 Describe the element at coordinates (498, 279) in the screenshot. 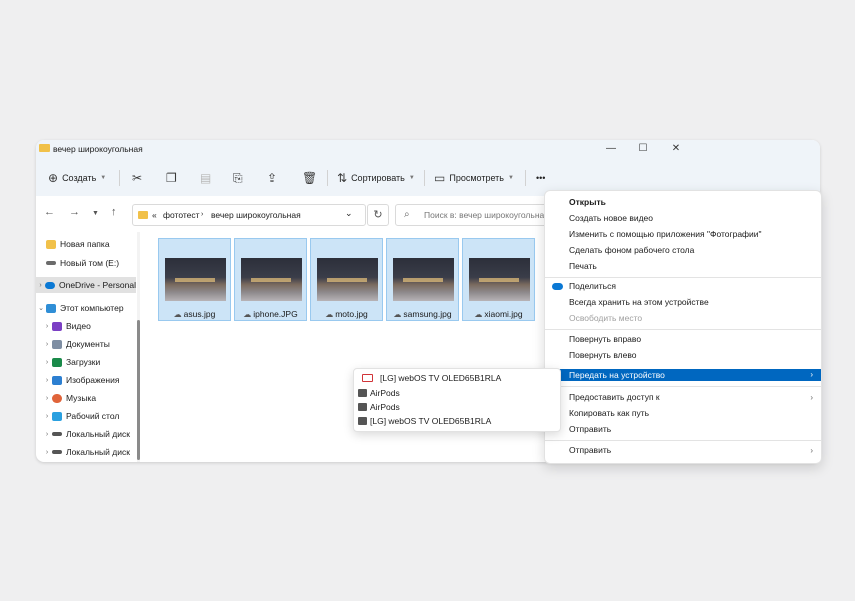

I see `file-tile: ☁ xiaomi.jpg` at that location.